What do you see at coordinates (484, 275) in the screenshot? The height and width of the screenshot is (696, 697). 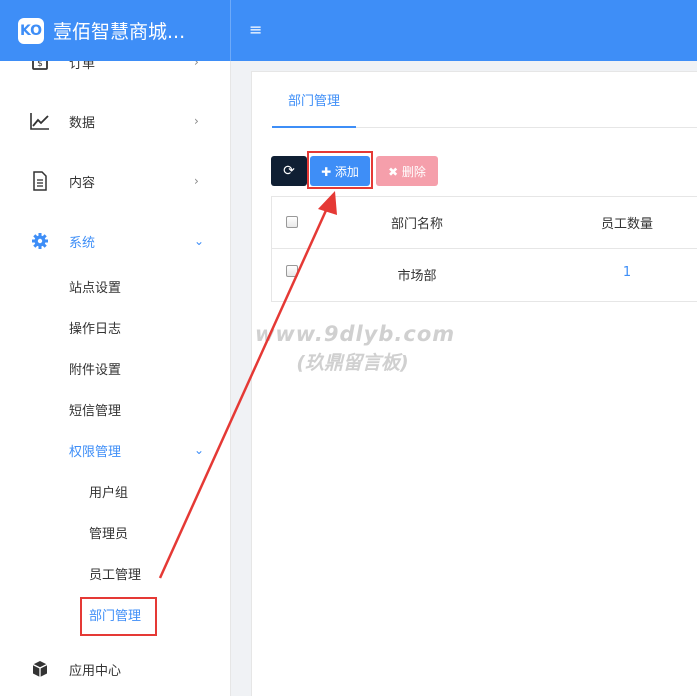 I see `table-row: 市场部 1` at bounding box center [484, 275].